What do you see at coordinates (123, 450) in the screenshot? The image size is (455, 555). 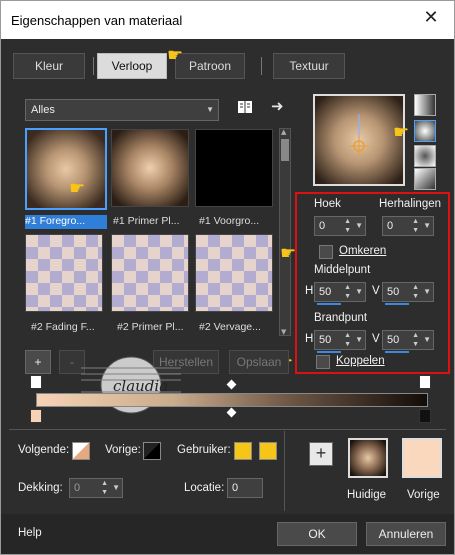 I see `prev-label: Vorige:` at bounding box center [123, 450].